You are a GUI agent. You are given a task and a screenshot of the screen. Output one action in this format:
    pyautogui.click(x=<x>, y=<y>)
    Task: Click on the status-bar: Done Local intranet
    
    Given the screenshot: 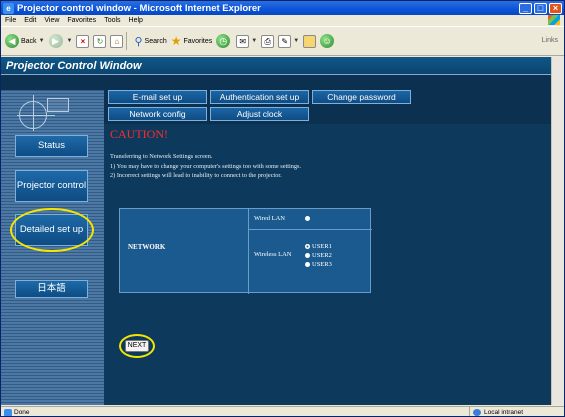 What is the action you would take?
    pyautogui.click(x=282, y=411)
    